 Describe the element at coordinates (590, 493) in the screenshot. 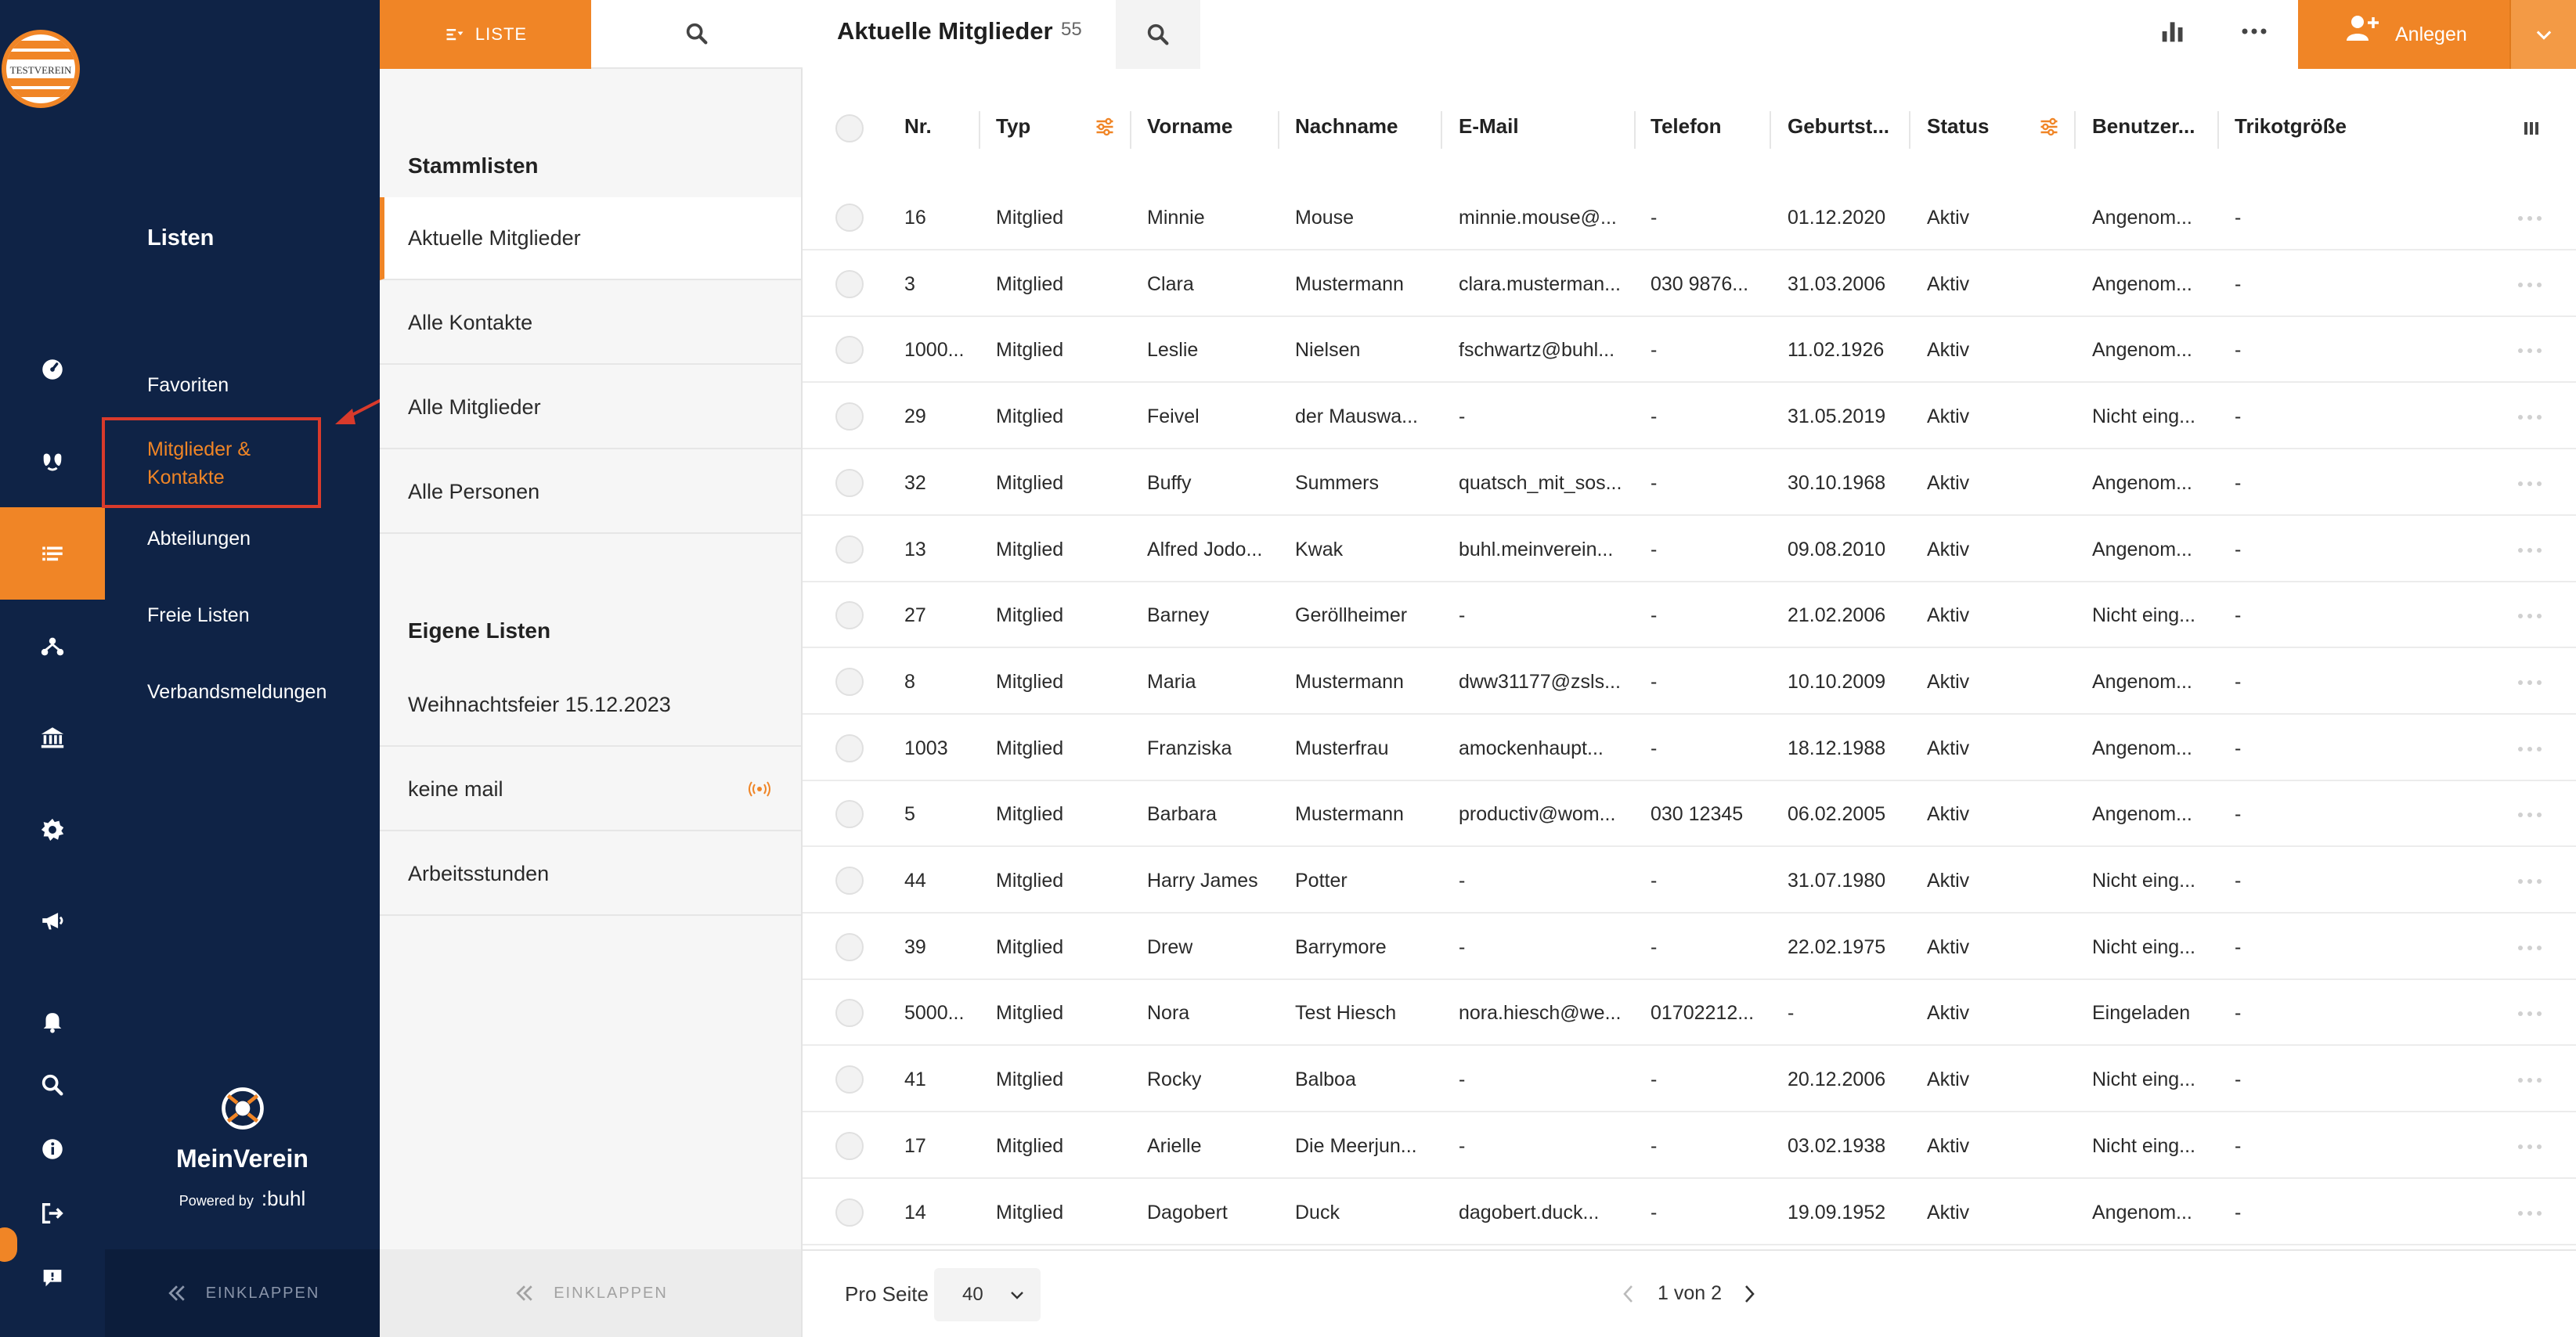

I see `list-item-alle-personen: Alle Personen` at that location.